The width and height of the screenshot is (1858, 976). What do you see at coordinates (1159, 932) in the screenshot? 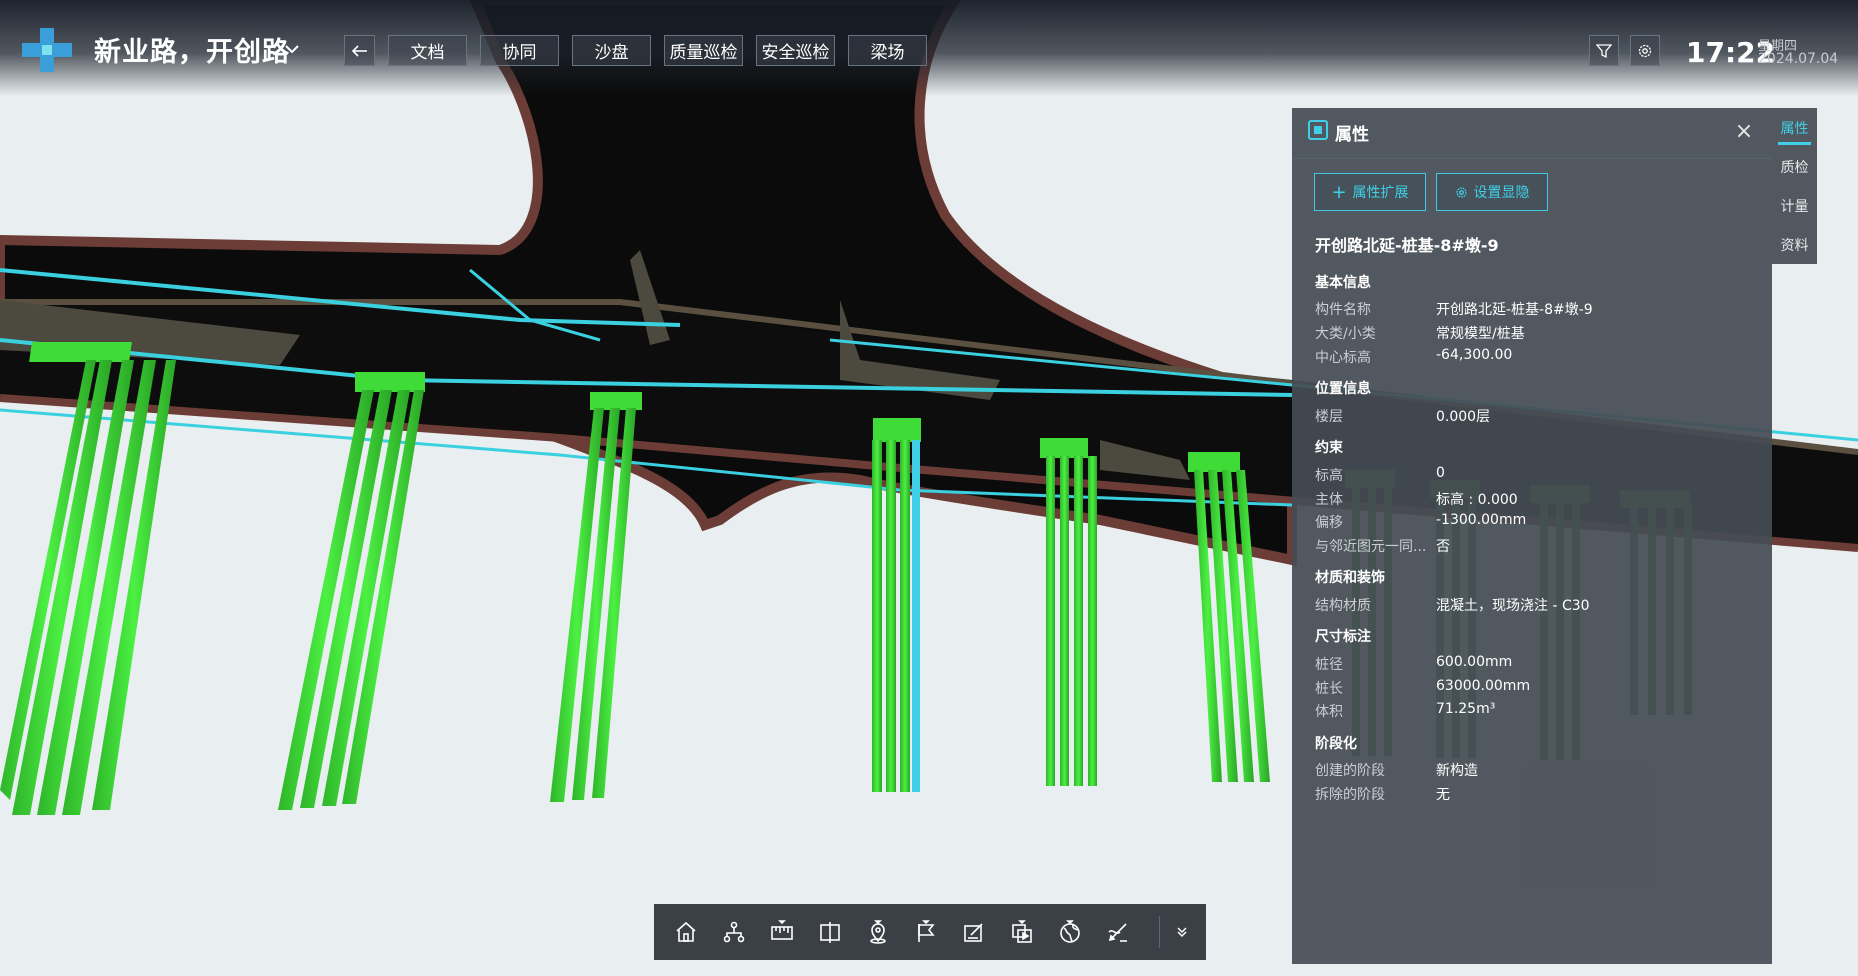
I see `toolbar-divider` at bounding box center [1159, 932].